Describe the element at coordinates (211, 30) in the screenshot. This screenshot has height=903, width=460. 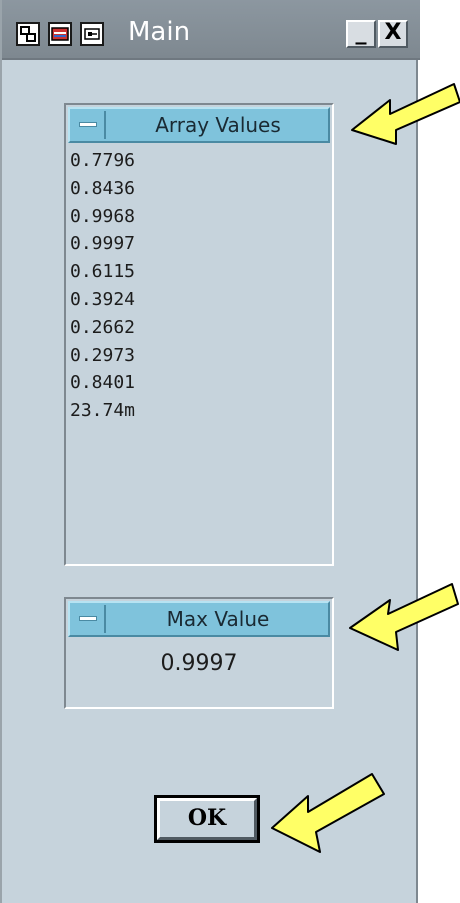
I see `title-bar: Main _ X` at that location.